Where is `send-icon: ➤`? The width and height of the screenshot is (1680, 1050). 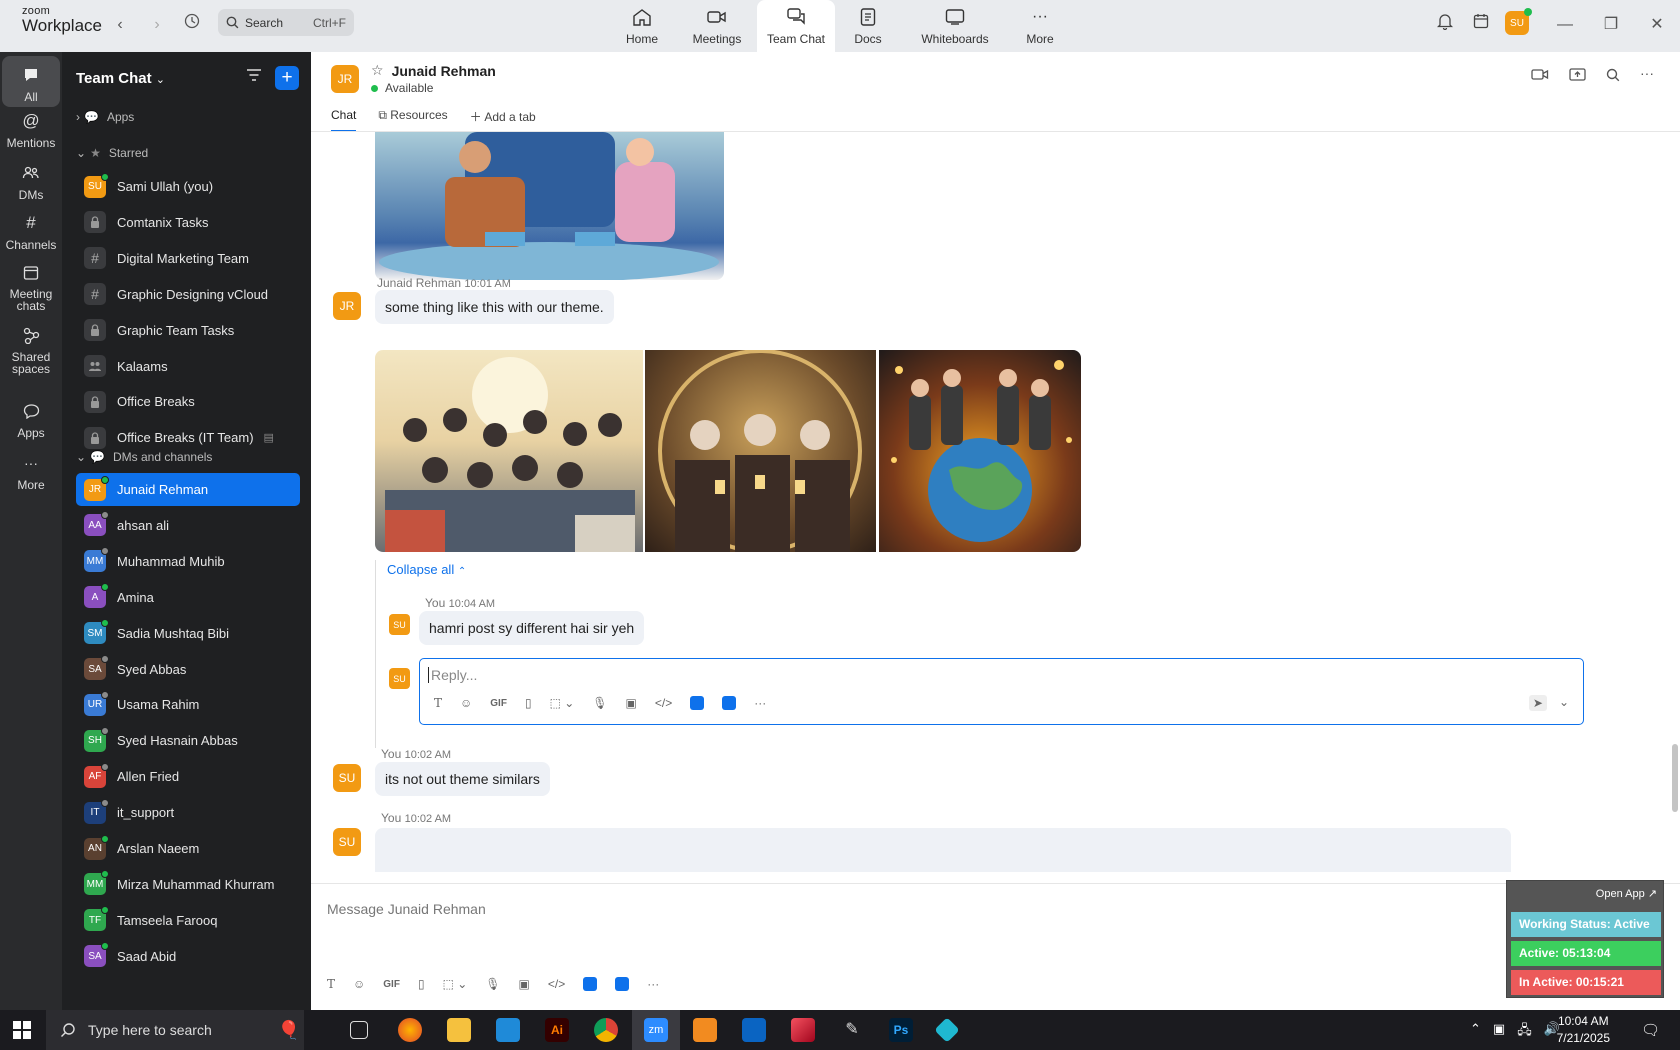
send-icon: ➤ is located at coordinates (1537, 703).